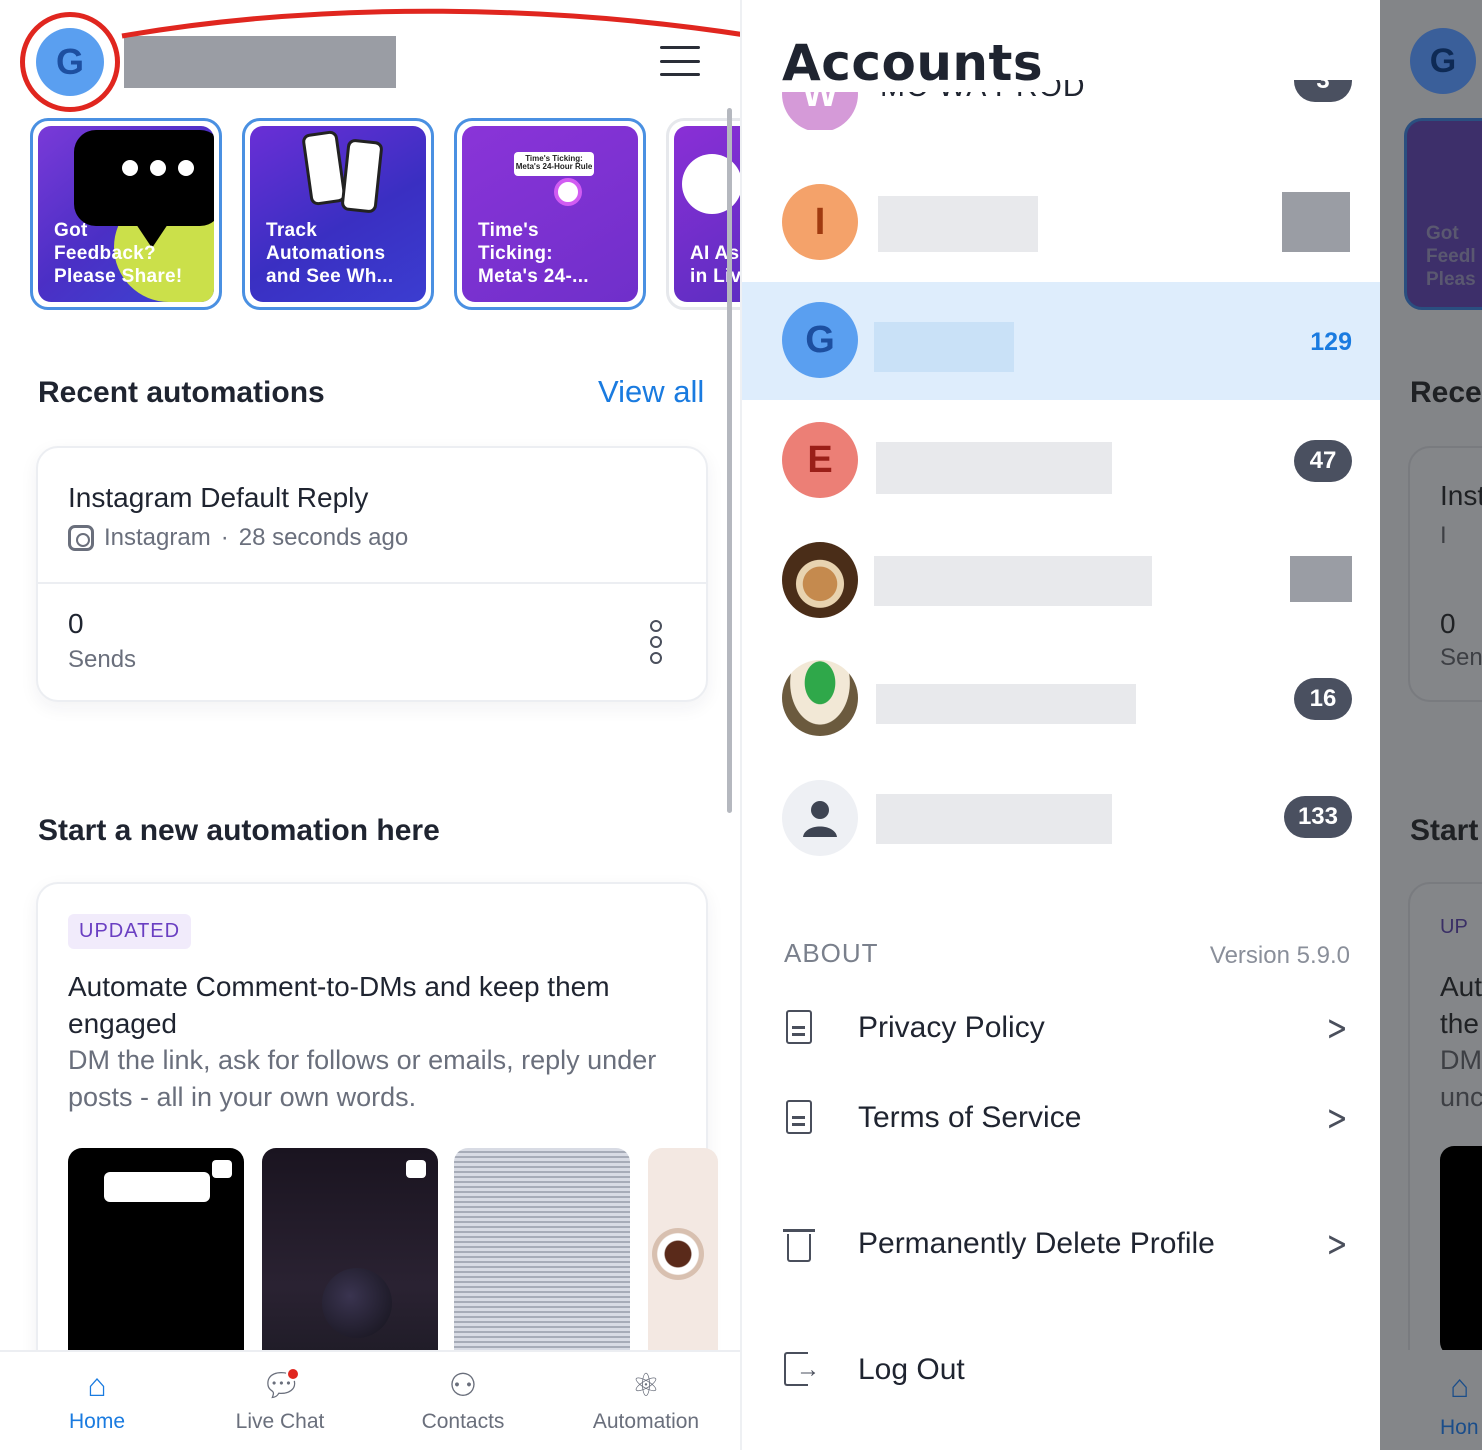  I want to click on menu-label: Log Out, so click(911, 1369).